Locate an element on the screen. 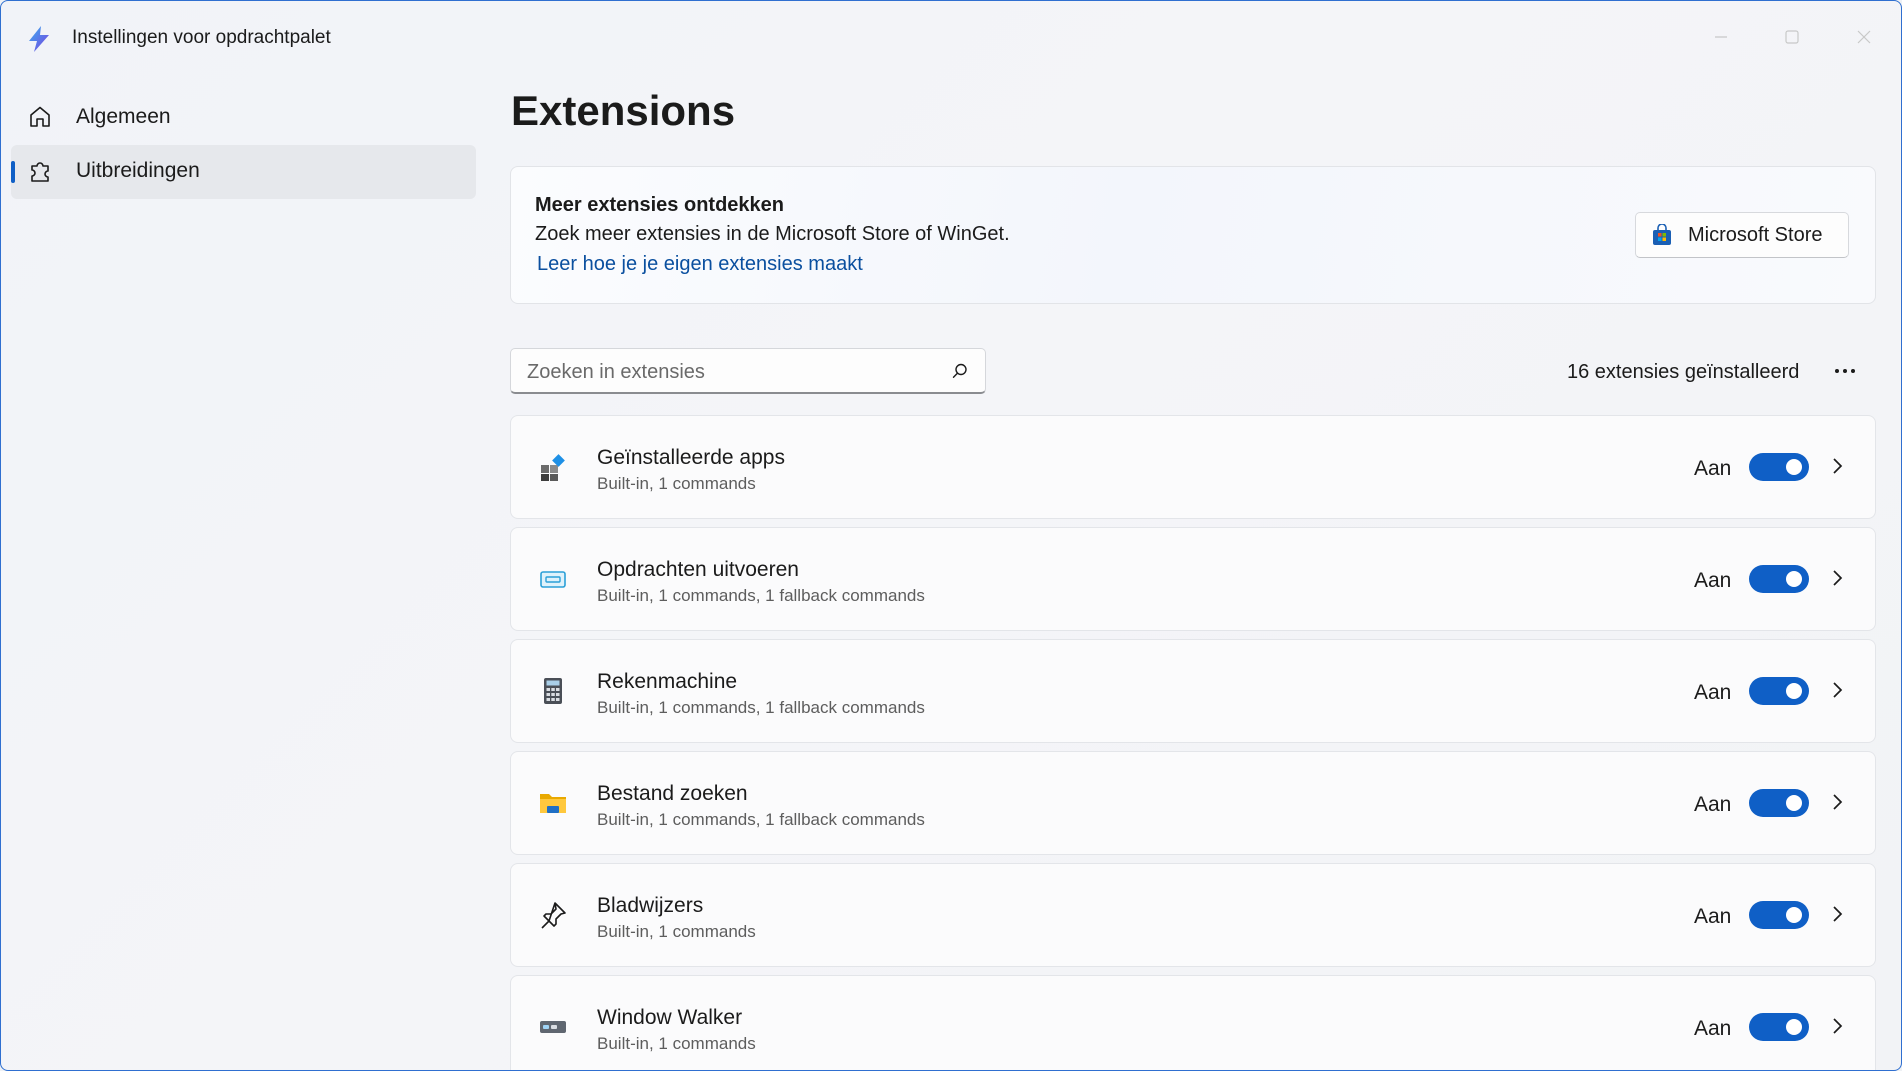 The image size is (1902, 1071). folder-icon is located at coordinates (553, 803).